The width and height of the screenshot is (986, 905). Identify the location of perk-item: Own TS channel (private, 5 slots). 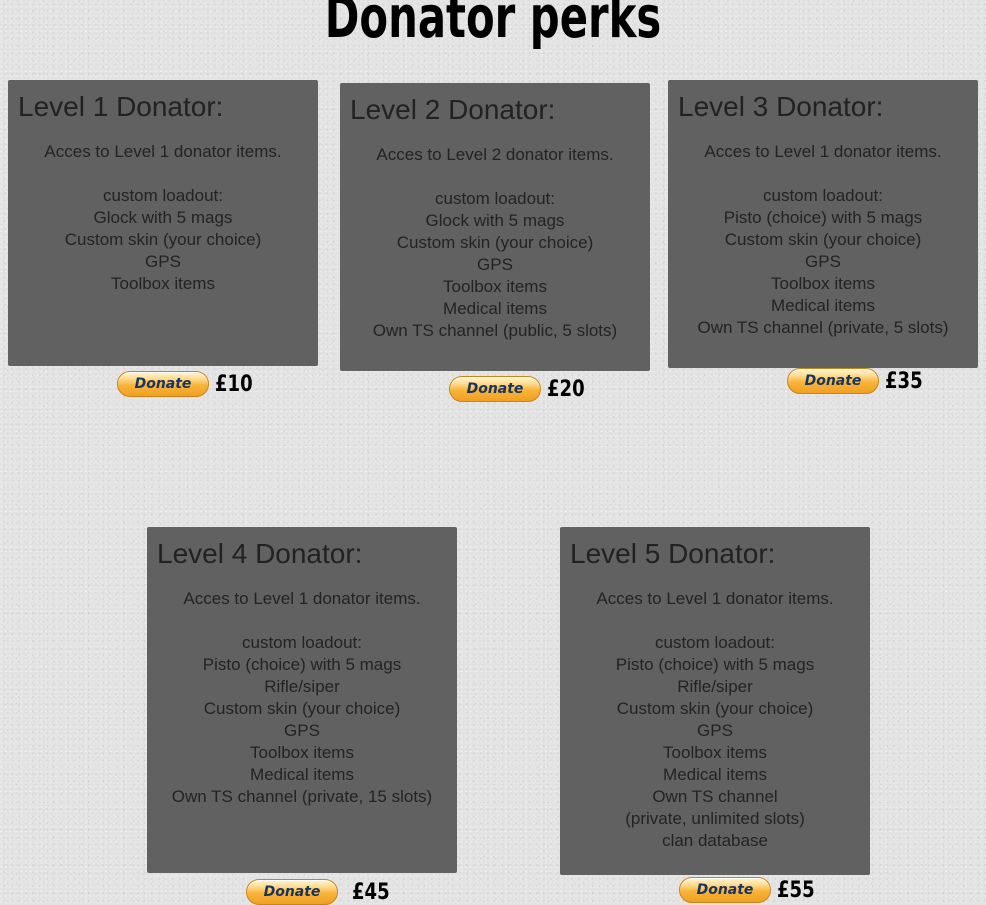
(823, 327).